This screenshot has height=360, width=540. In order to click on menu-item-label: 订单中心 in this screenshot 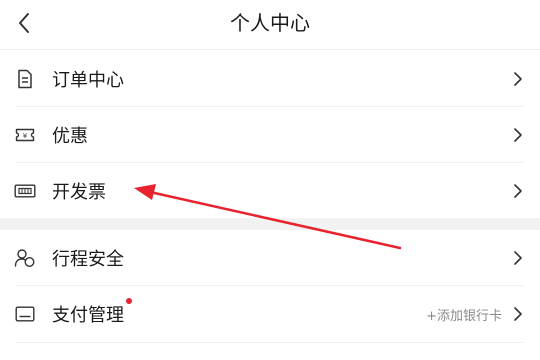, I will do `click(88, 80)`.